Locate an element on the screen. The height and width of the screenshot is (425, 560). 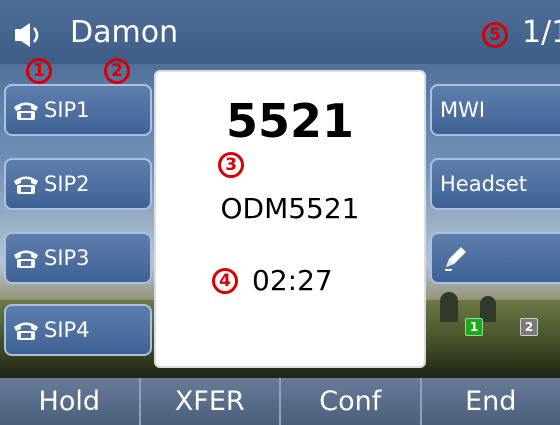
pencil-icon is located at coordinates (455, 259).